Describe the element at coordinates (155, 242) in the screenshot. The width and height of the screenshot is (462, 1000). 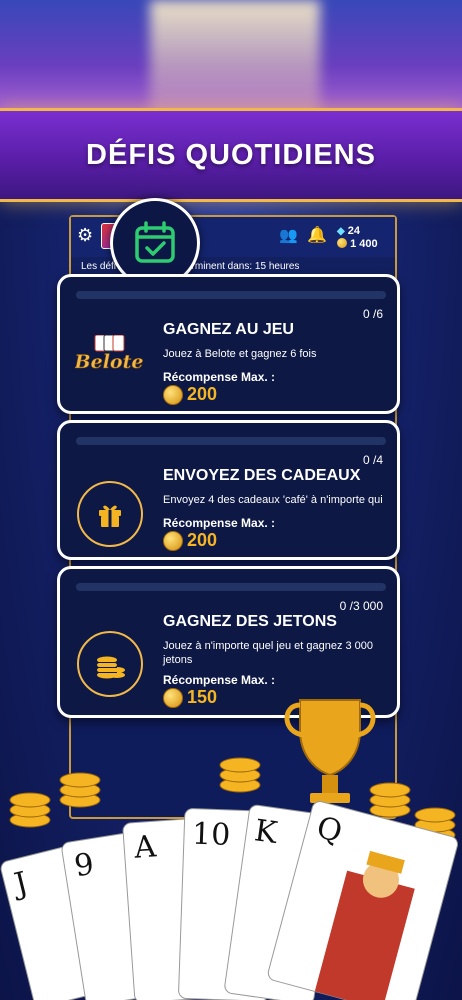
I see `calendar-check-icon` at that location.